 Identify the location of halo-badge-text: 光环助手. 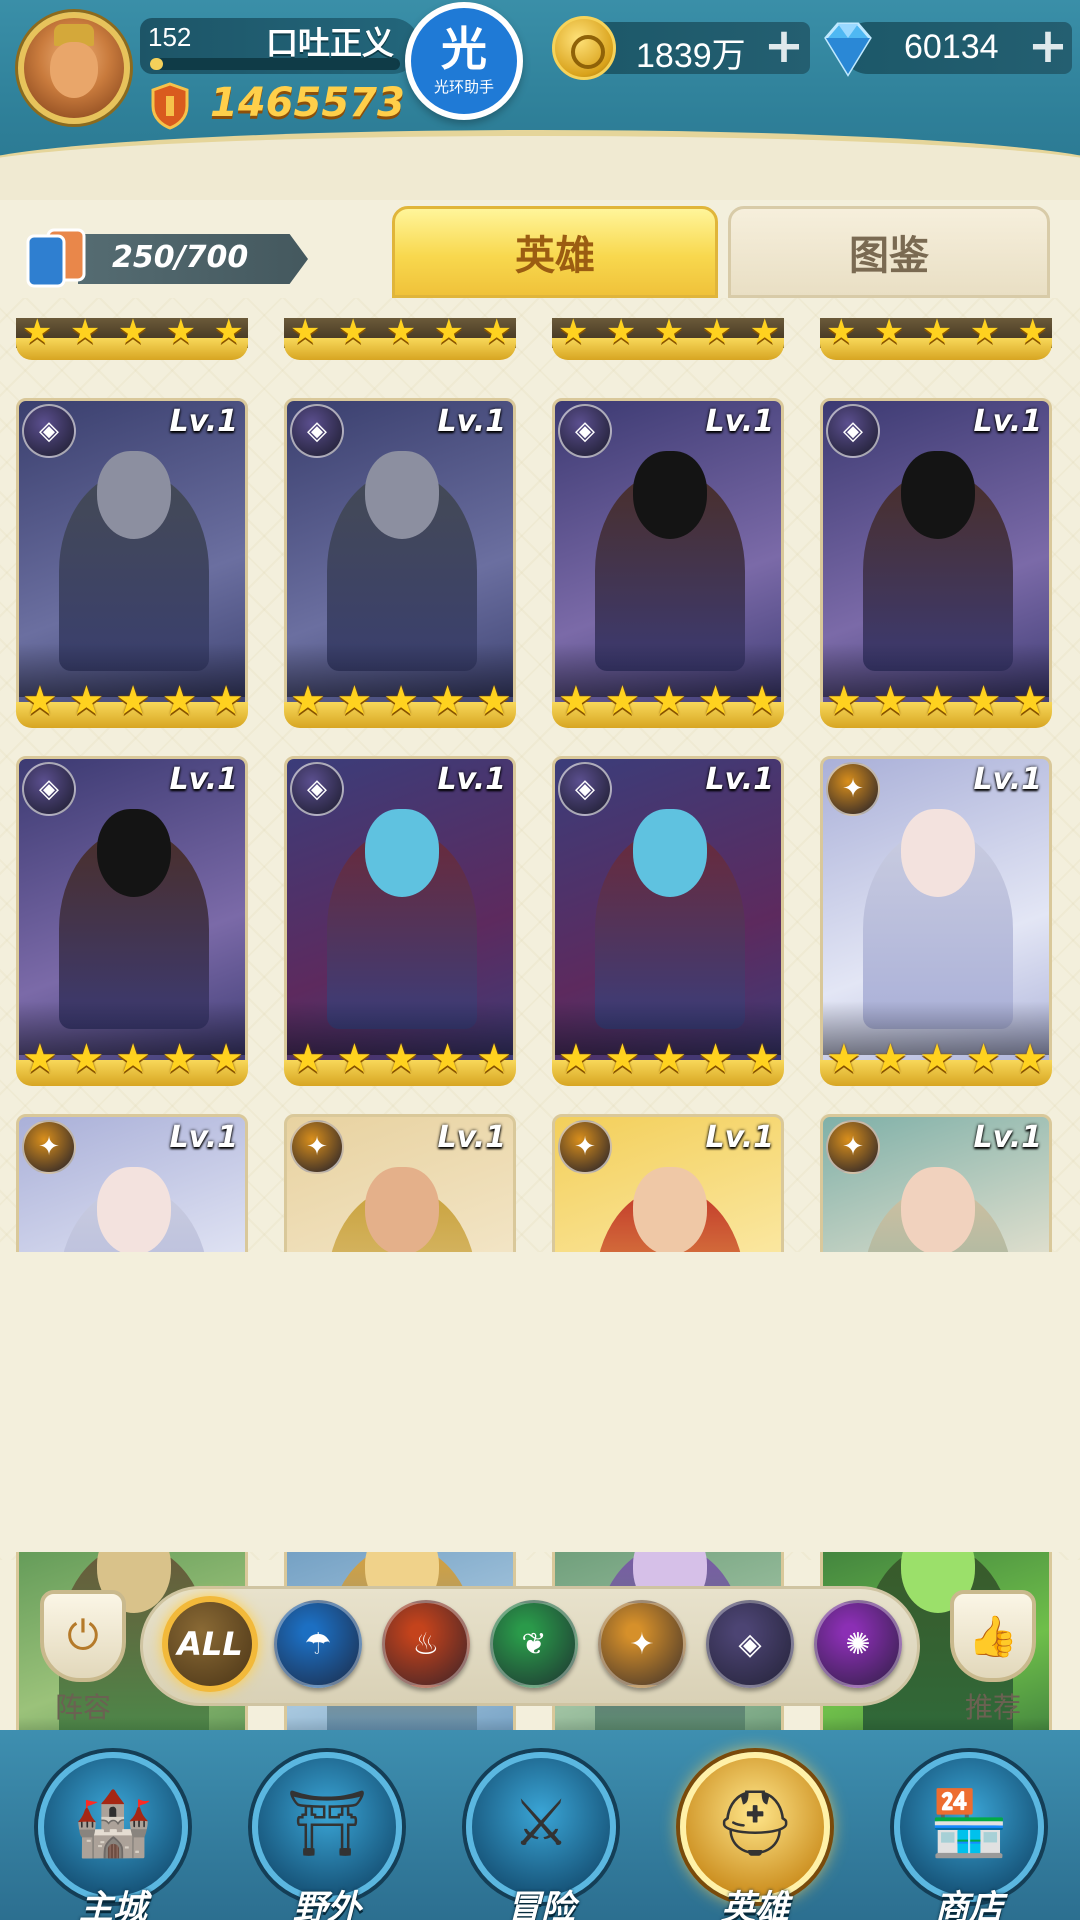
(463, 86).